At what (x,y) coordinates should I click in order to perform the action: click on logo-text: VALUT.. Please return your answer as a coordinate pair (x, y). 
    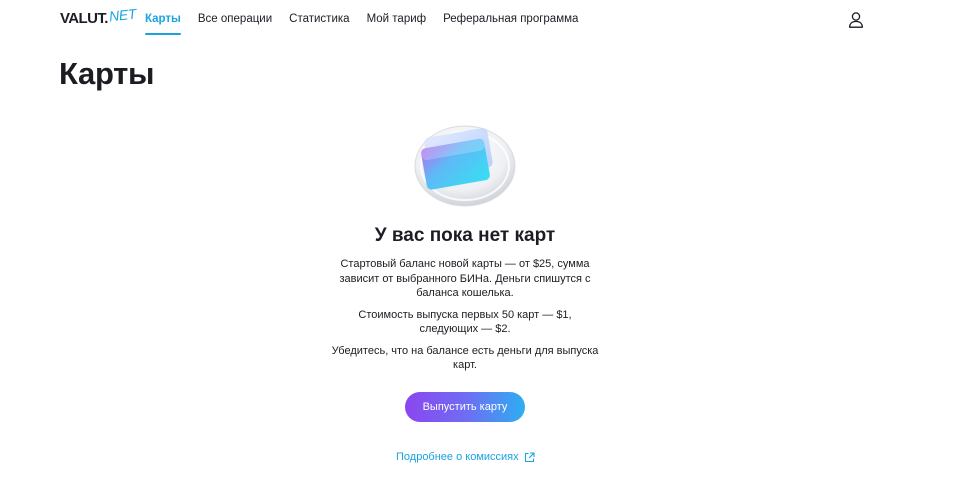
    Looking at the image, I should click on (84, 18).